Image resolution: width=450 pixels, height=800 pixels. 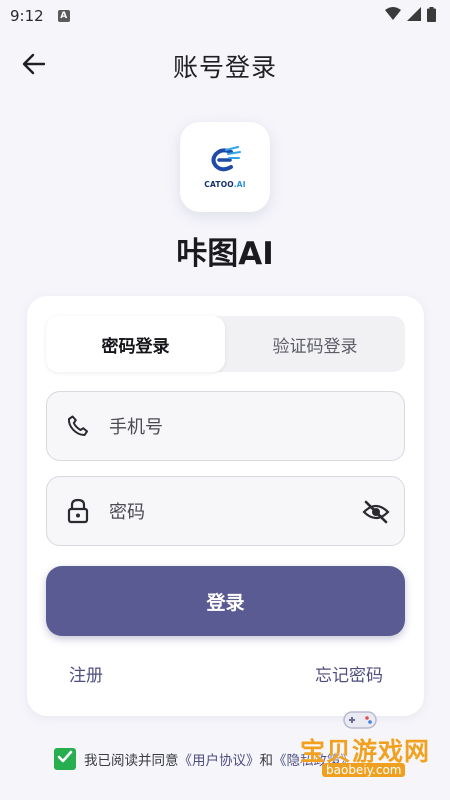 I want to click on user-agreement-link: 《用户协议》, so click(x=219, y=759).